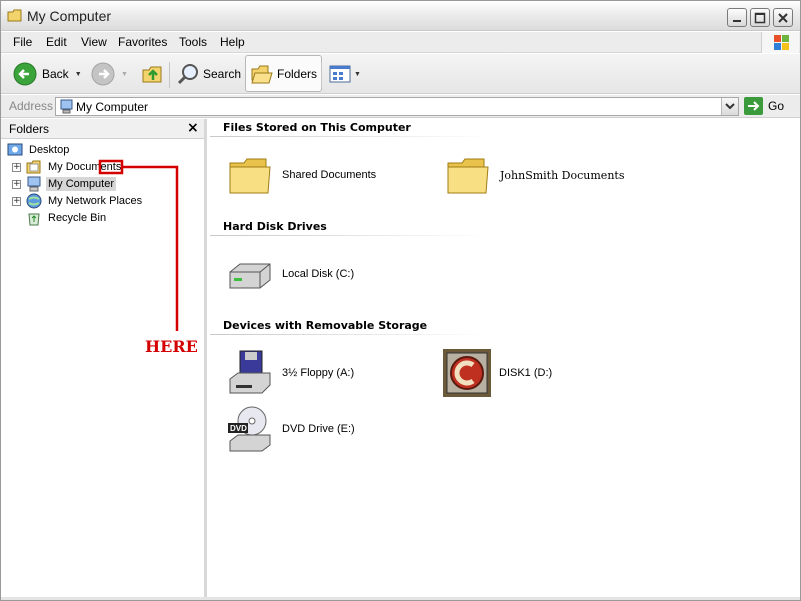 Image resolution: width=801 pixels, height=601 pixels. What do you see at coordinates (262, 74) in the screenshot?
I see `folders-icon` at bounding box center [262, 74].